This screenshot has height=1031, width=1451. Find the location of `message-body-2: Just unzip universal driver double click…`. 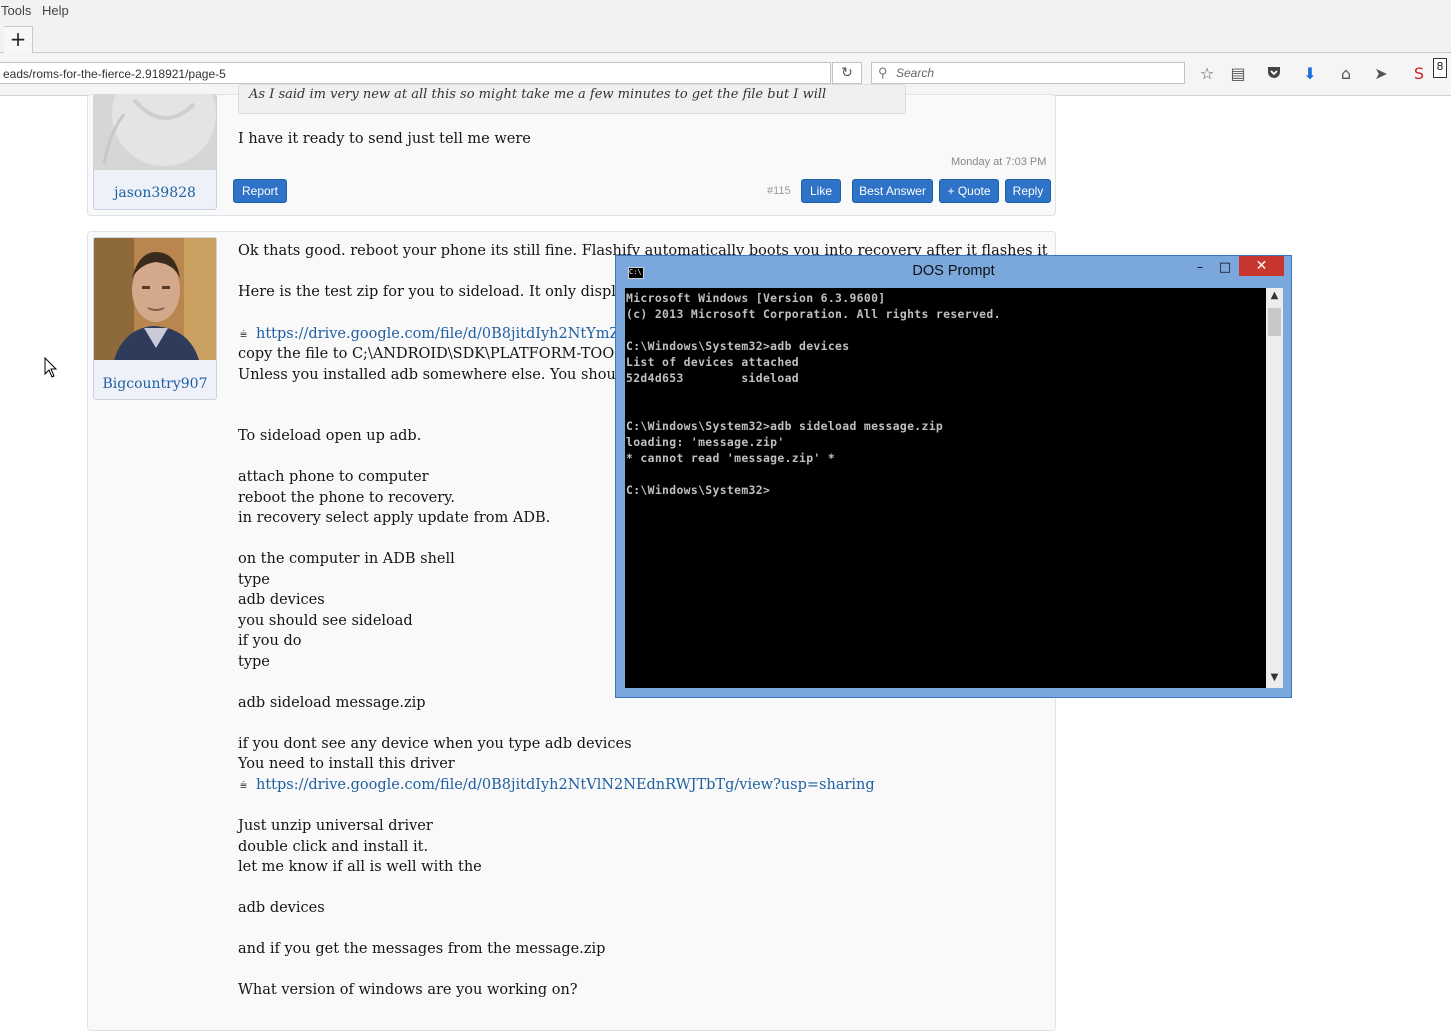

message-body-2: Just unzip universal driver double click… is located at coordinates (422, 908).